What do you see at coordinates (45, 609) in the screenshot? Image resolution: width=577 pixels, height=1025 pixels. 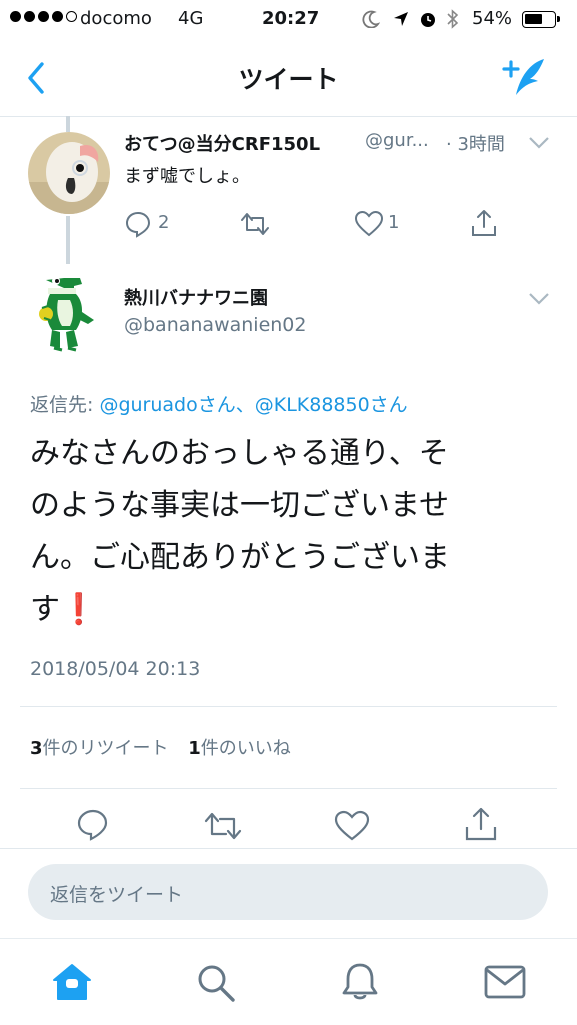 I see `tweet-line: す` at bounding box center [45, 609].